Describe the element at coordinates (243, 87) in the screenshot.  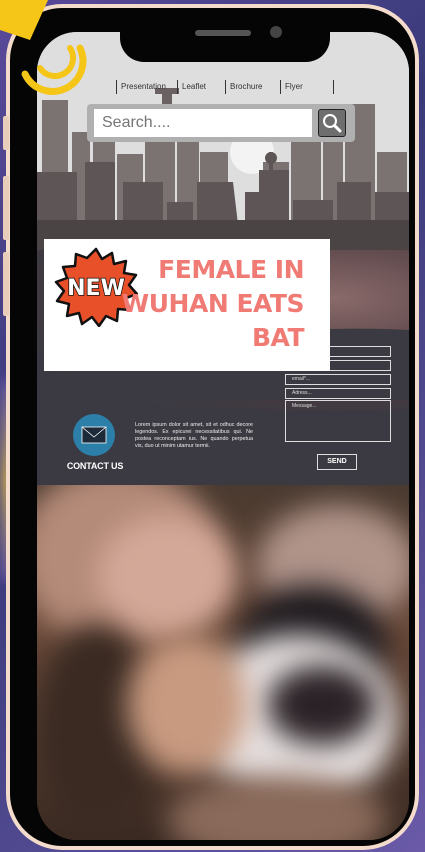
I see `nav-item-brochure: Brochure` at that location.